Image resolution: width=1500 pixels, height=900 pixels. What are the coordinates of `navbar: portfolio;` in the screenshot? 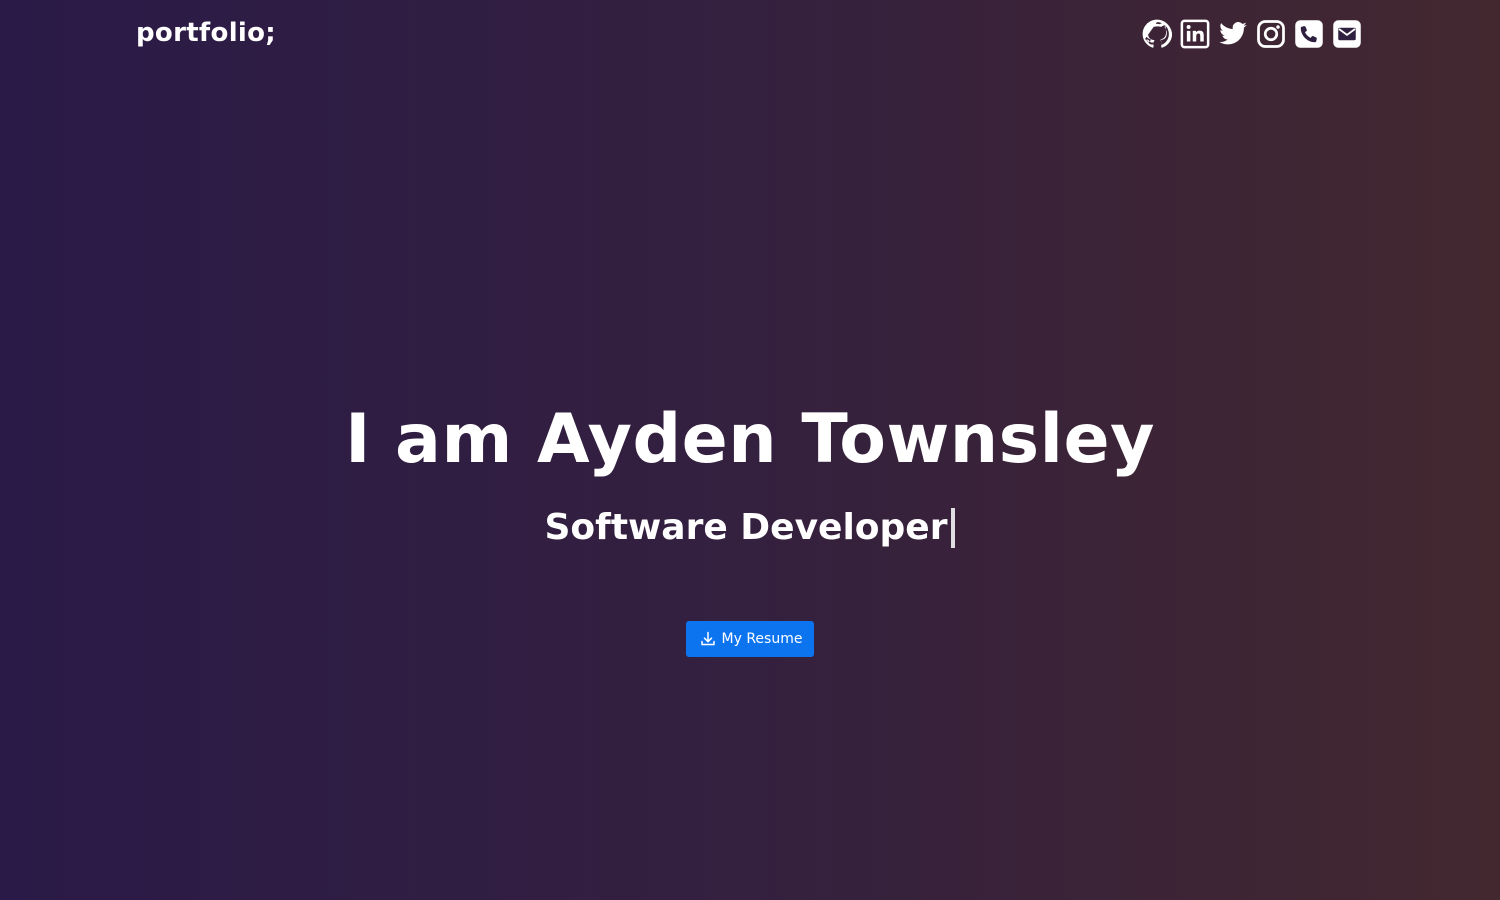 It's located at (750, 35).